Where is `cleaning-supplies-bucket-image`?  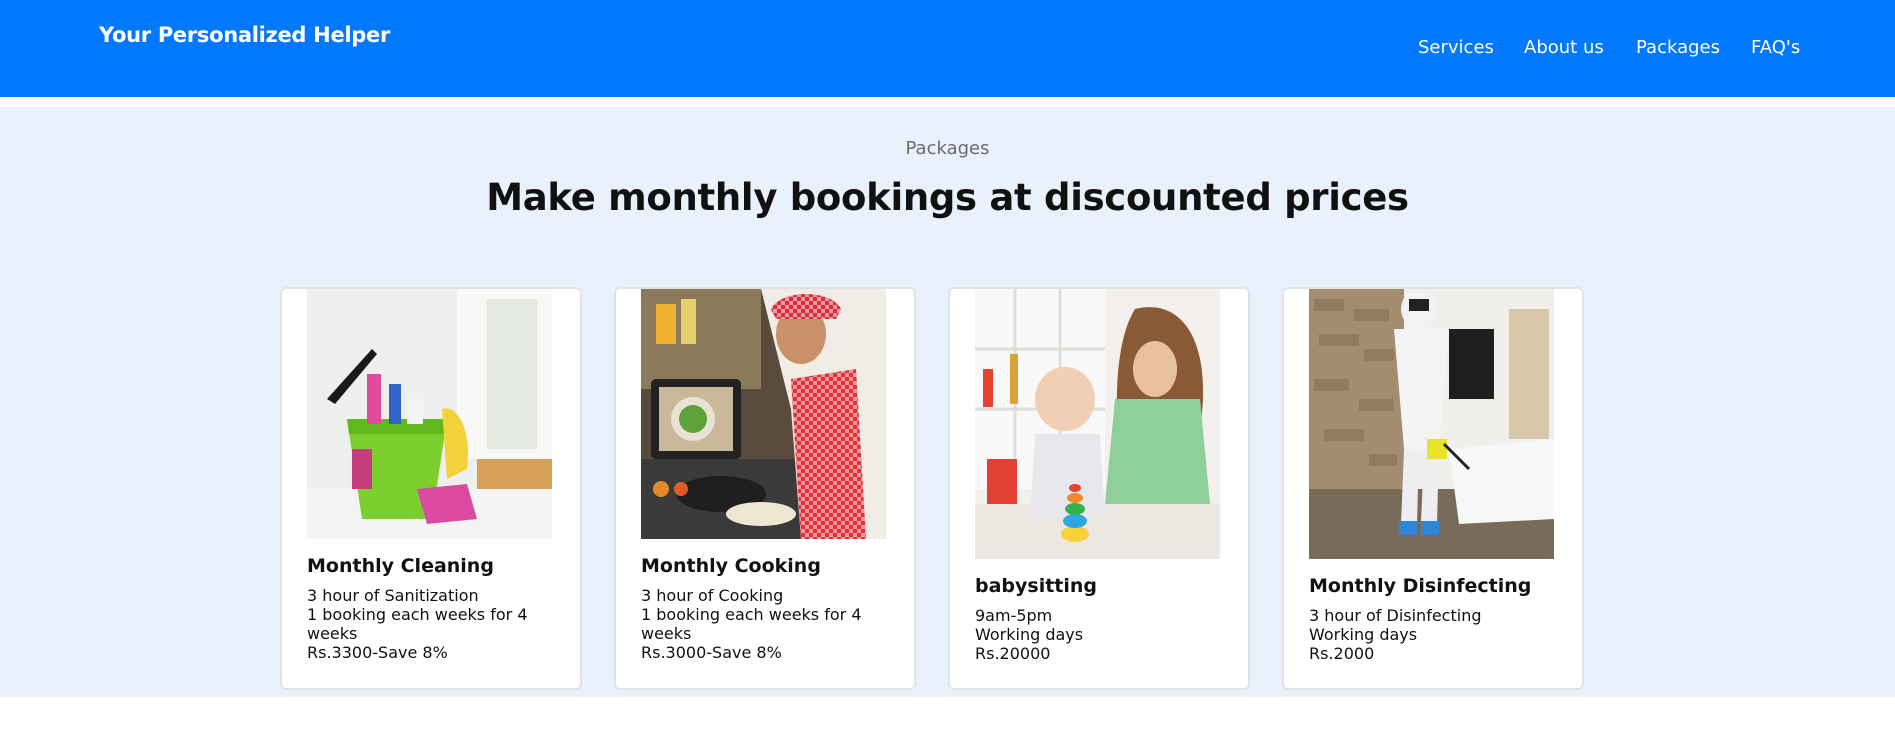
cleaning-supplies-bucket-image is located at coordinates (429, 414).